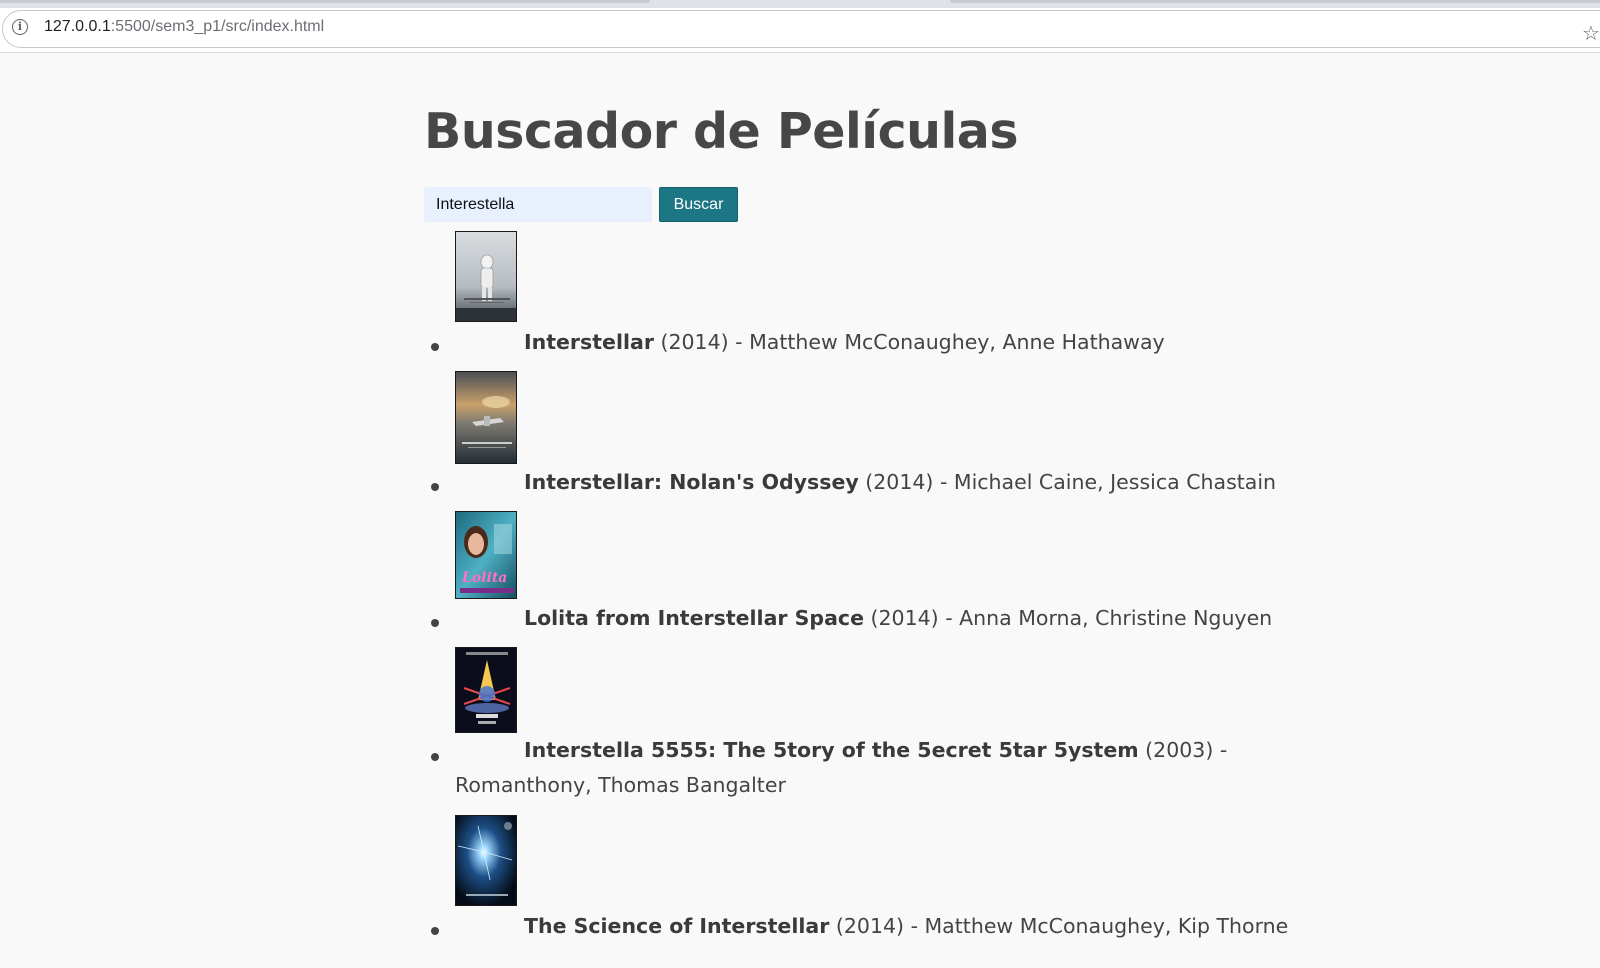 The height and width of the screenshot is (968, 1600). I want to click on svg-text: Lolita, so click(484, 578).